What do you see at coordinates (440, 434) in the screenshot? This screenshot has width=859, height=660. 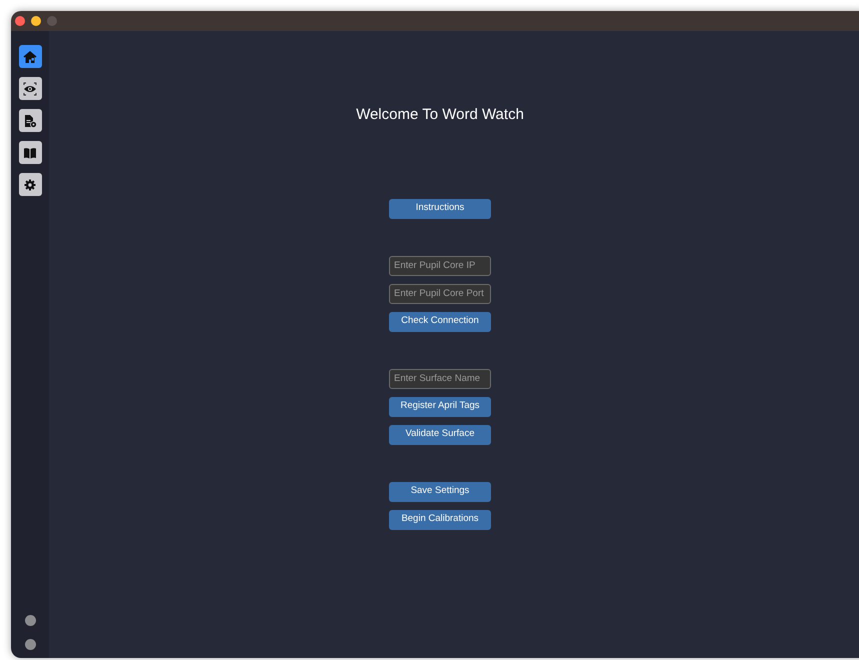 I see `action-button: Validate Surface` at bounding box center [440, 434].